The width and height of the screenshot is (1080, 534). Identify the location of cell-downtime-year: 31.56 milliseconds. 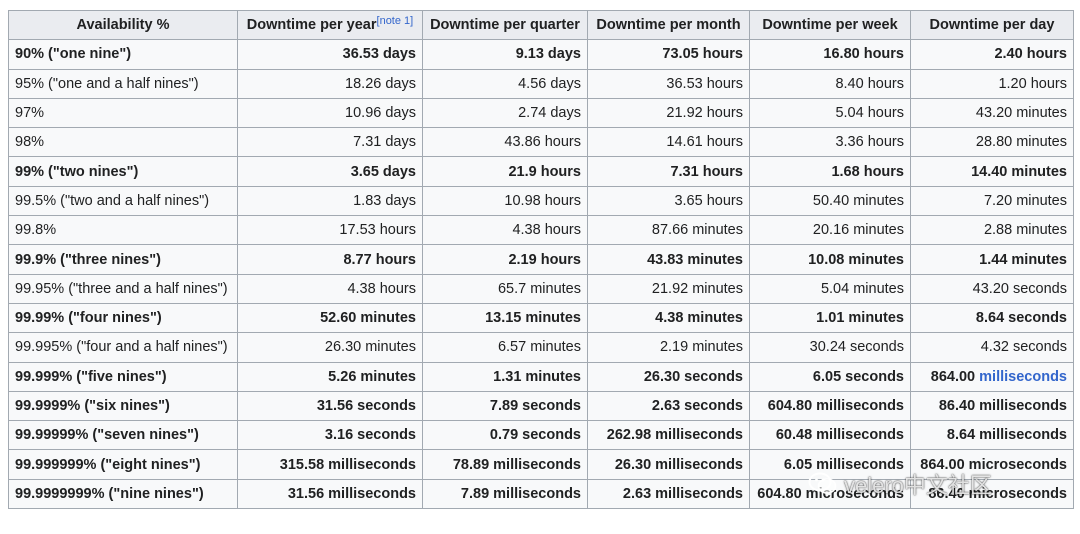
(330, 494).